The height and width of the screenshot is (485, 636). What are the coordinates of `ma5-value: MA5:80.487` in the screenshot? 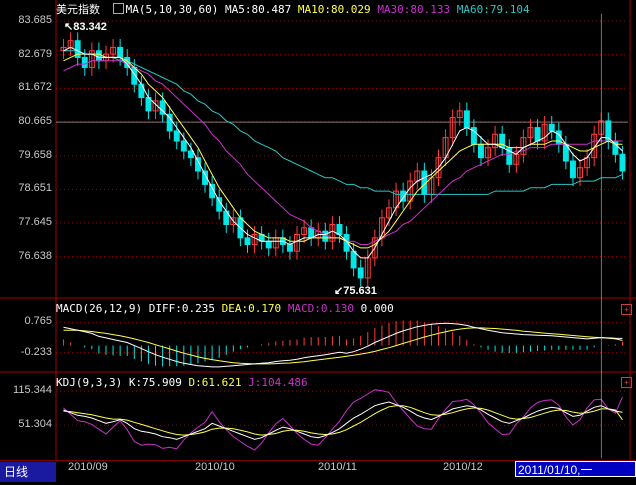 It's located at (258, 9).